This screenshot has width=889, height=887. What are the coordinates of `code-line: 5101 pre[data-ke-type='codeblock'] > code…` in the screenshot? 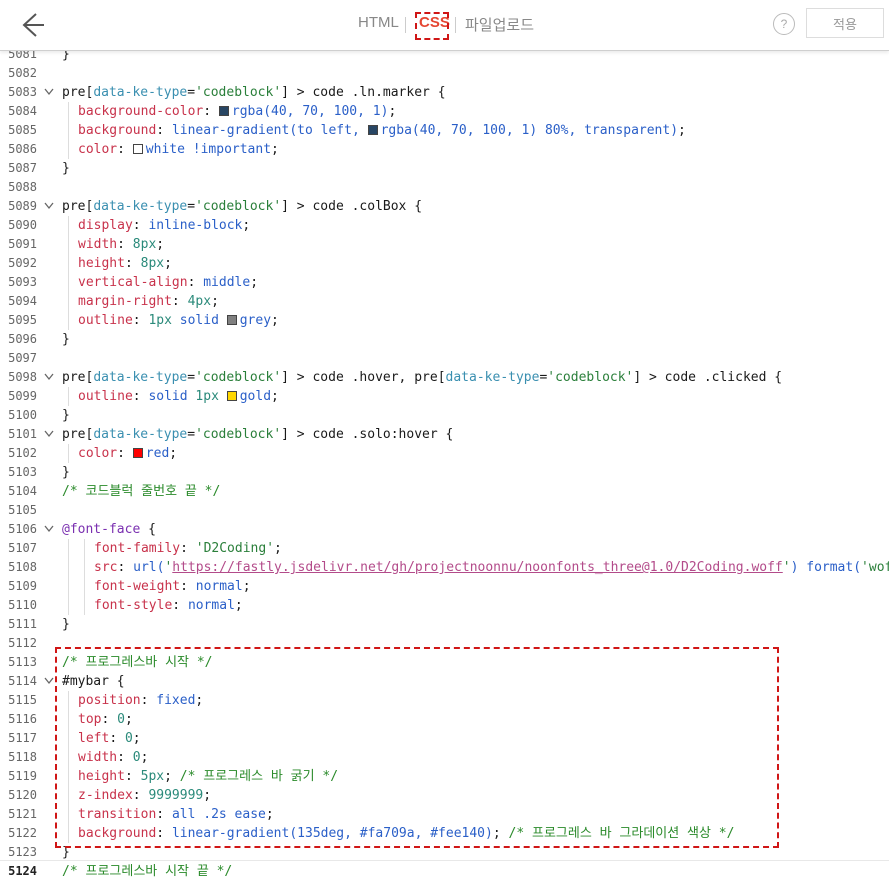 It's located at (444, 434).